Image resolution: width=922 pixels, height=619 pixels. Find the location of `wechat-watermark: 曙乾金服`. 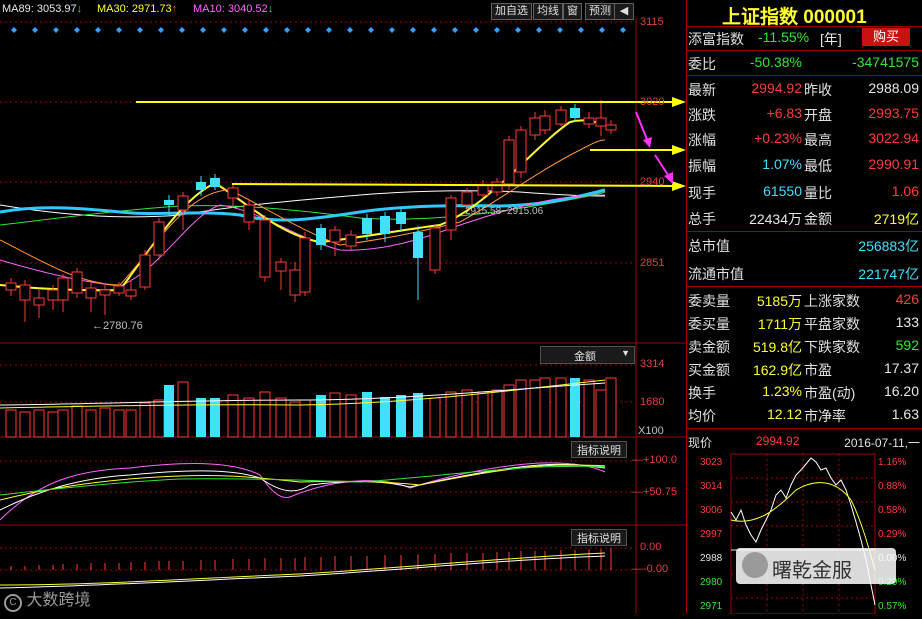

wechat-watermark: 曙乾金服 is located at coordinates (816, 566).